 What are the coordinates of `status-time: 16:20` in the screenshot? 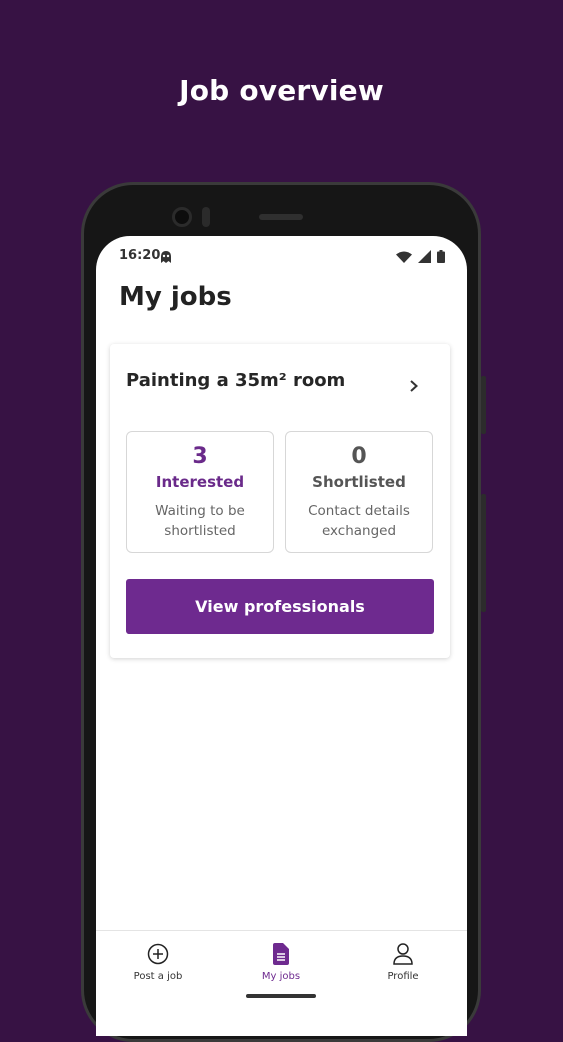 It's located at (140, 255).